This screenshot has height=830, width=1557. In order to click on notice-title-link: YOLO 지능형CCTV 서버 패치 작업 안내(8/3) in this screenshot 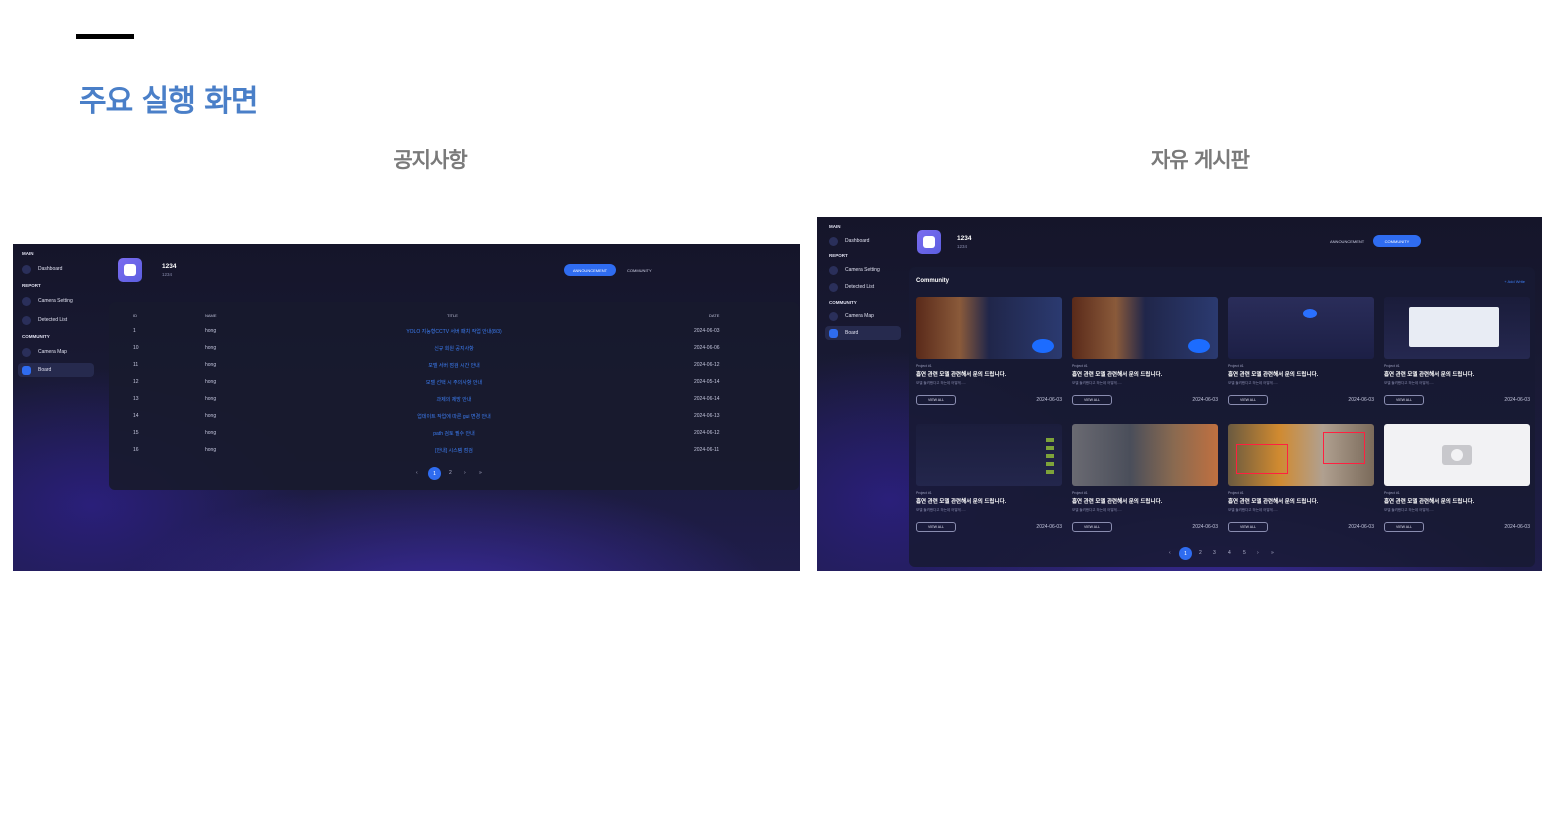, I will do `click(454, 331)`.